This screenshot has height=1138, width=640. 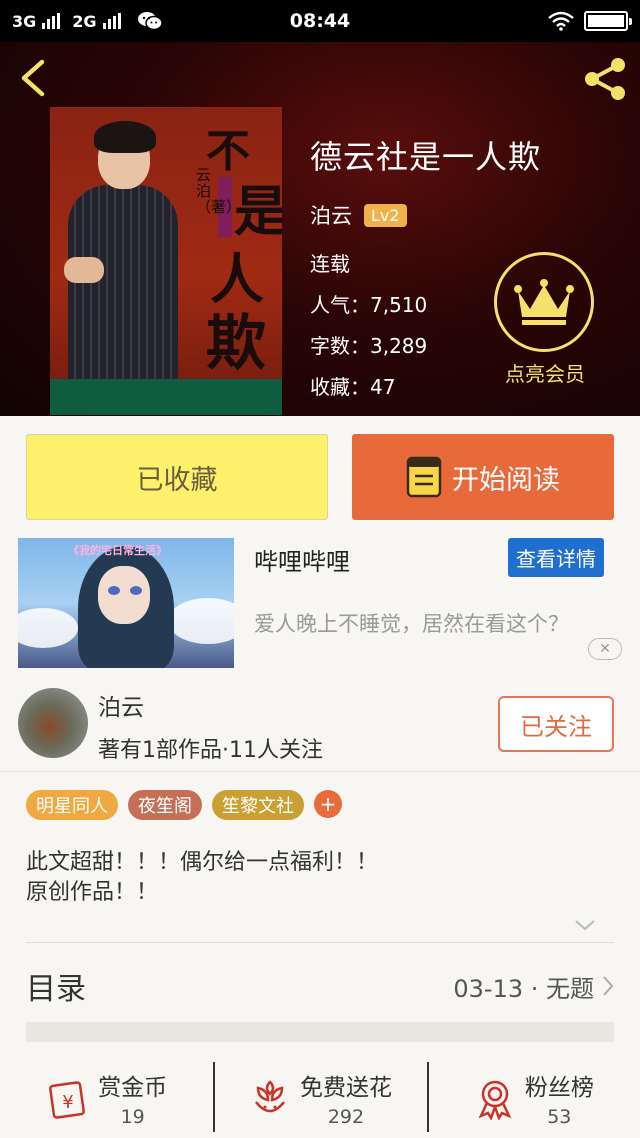 I want to click on network-2g-label: 2G, so click(x=84, y=21).